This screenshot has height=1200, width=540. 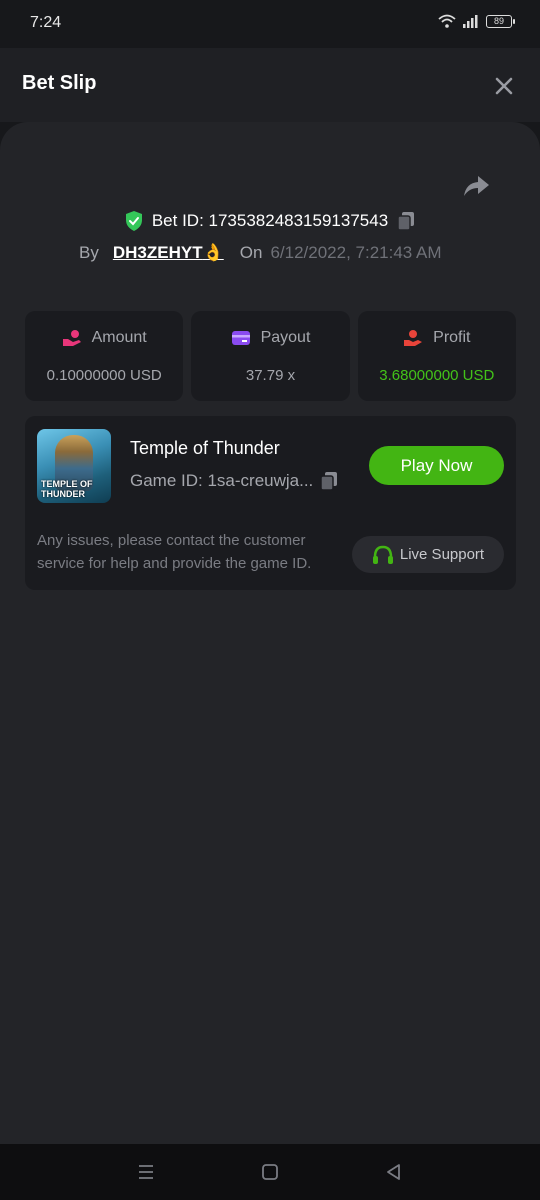 What do you see at coordinates (452, 337) in the screenshot?
I see `stat-profit-label: Profit` at bounding box center [452, 337].